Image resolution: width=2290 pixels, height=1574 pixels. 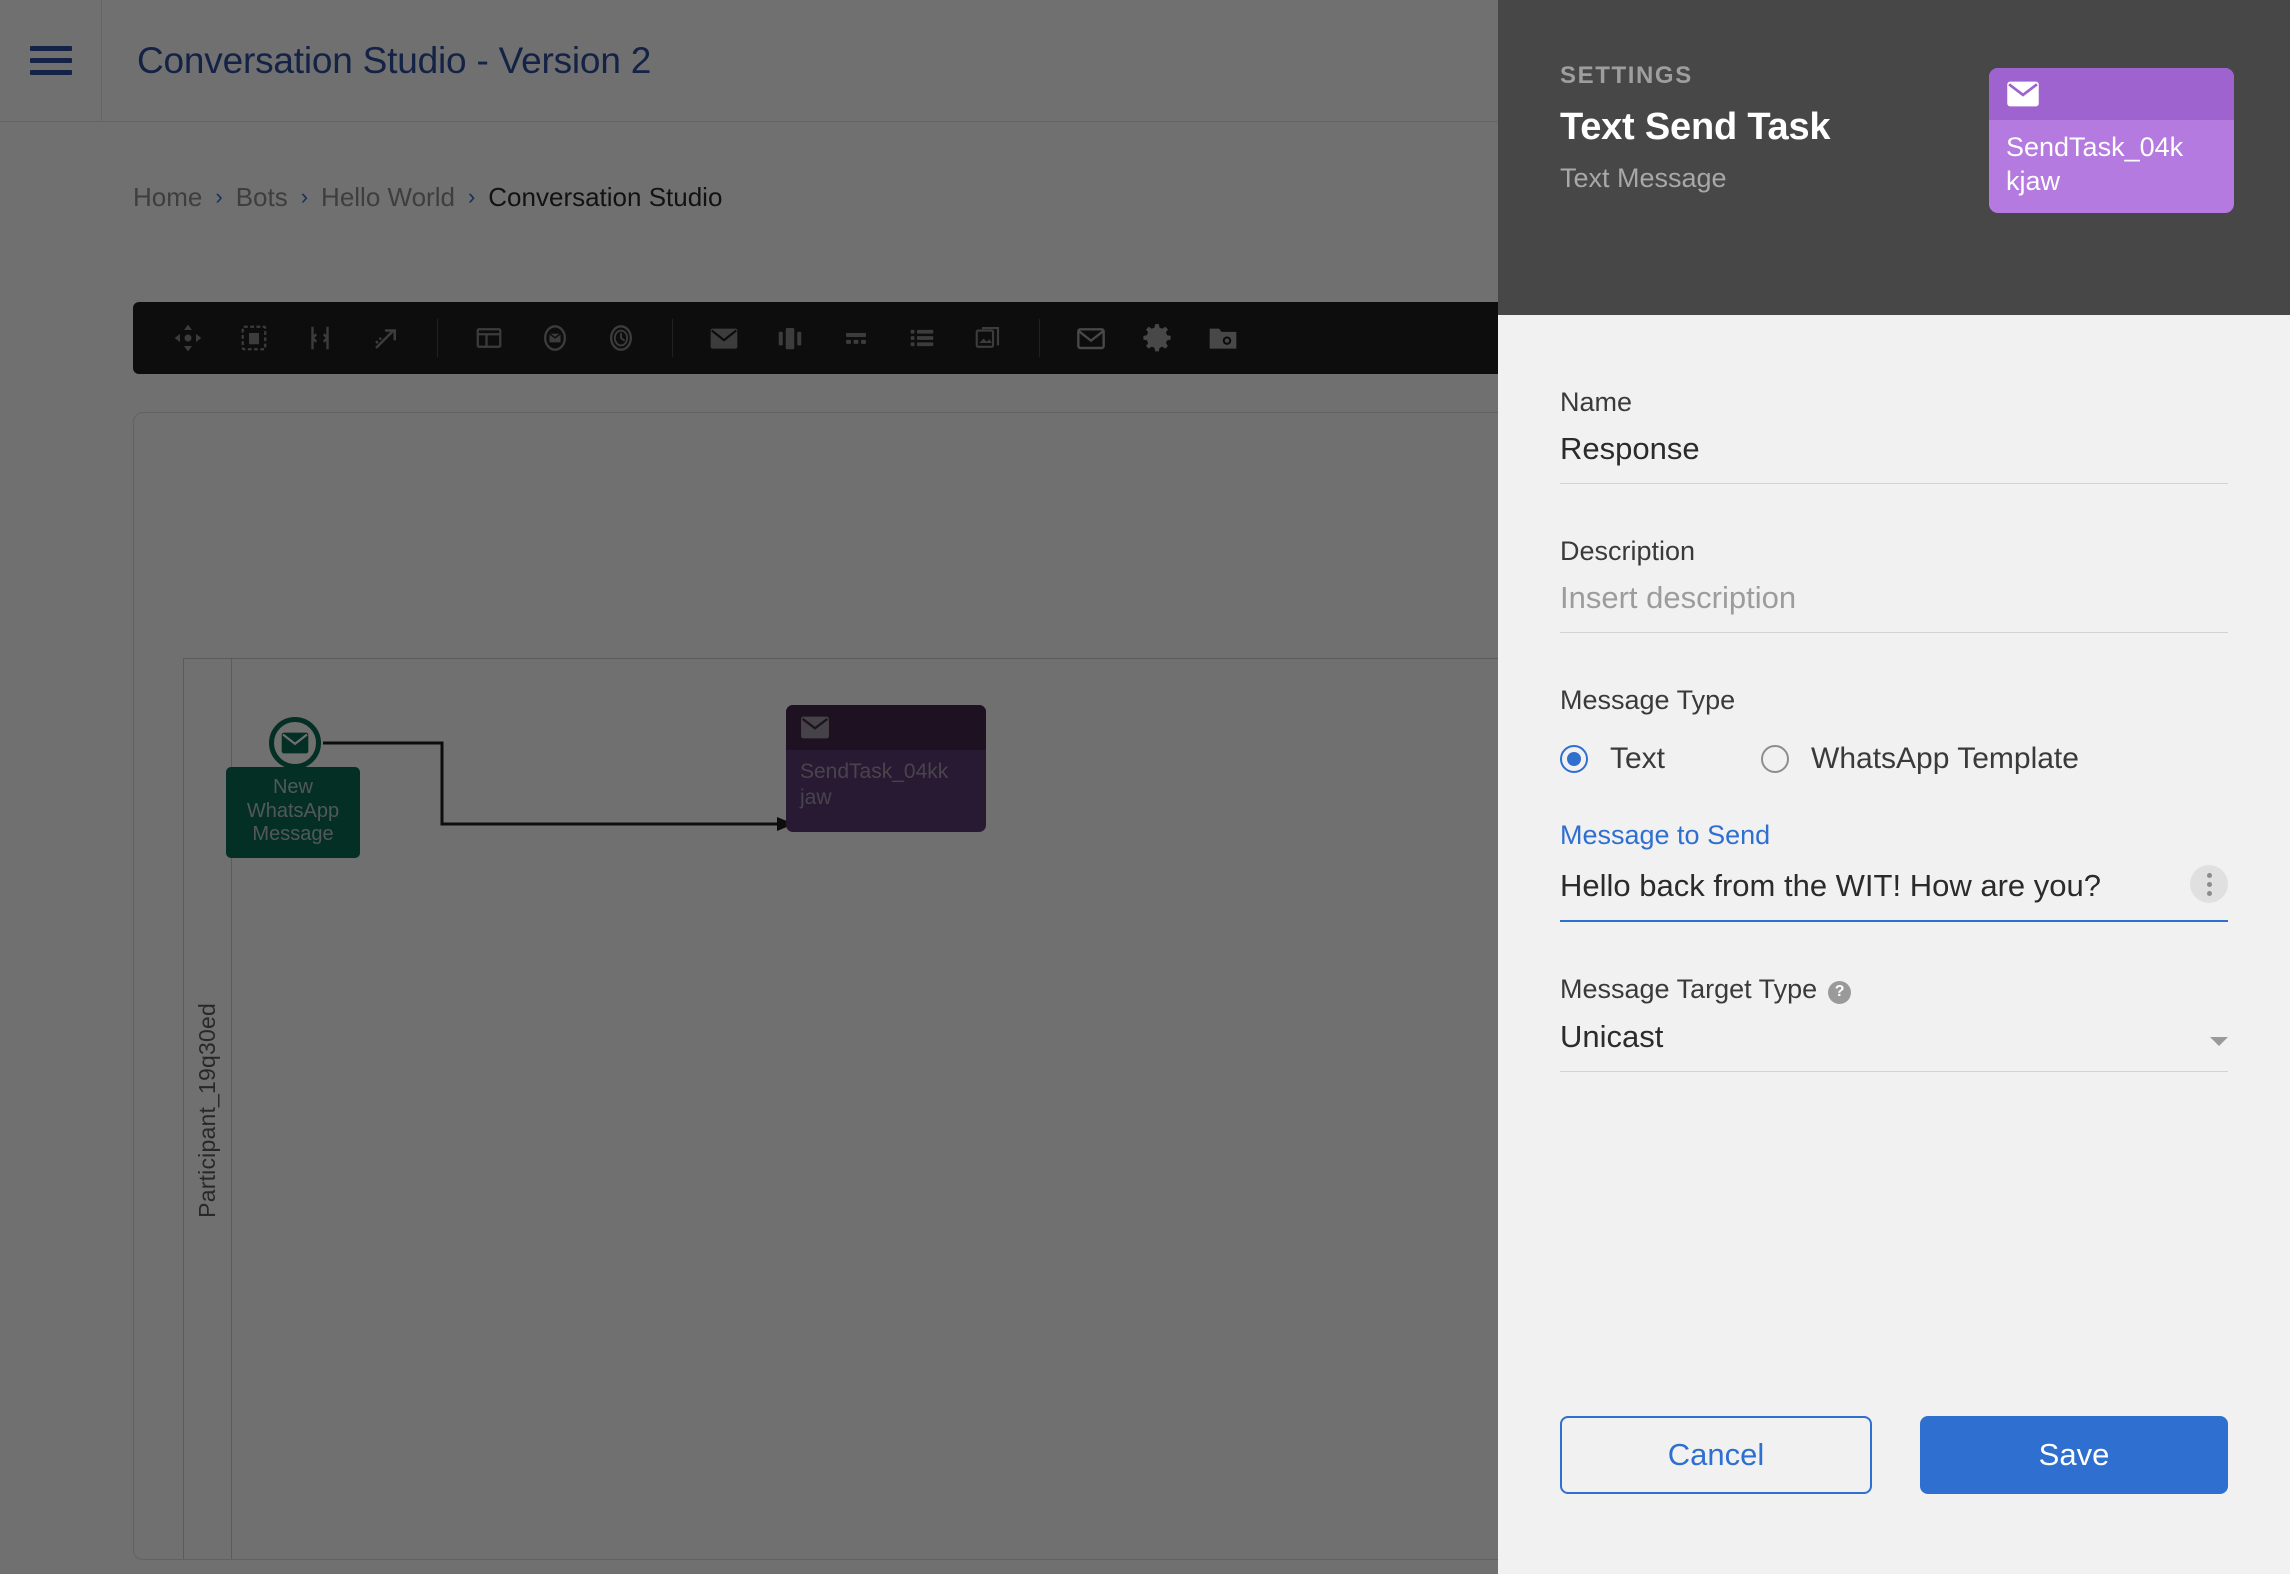 I want to click on description-input-row: Insert description, so click(x=1894, y=607).